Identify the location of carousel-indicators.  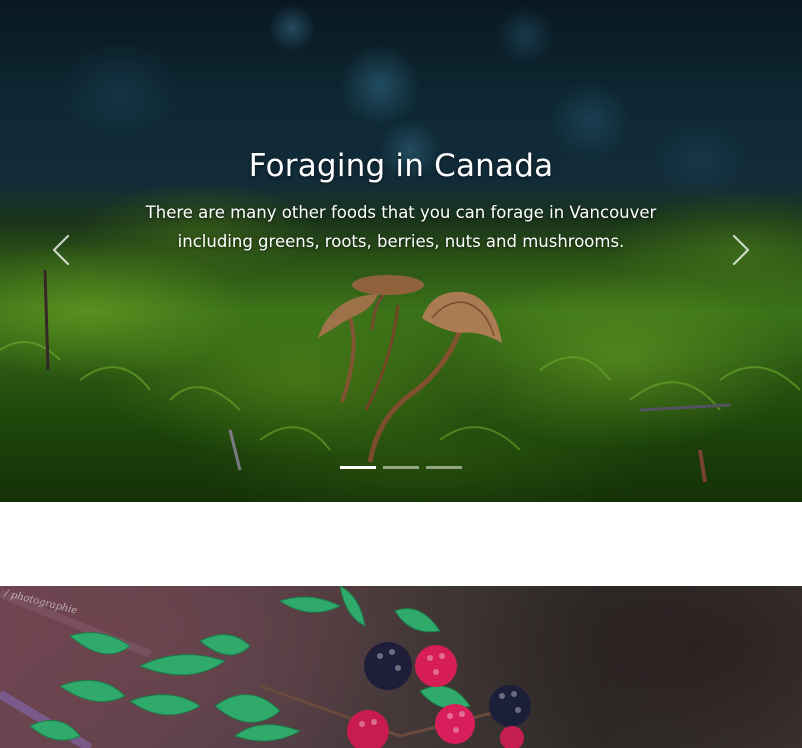
(401, 467).